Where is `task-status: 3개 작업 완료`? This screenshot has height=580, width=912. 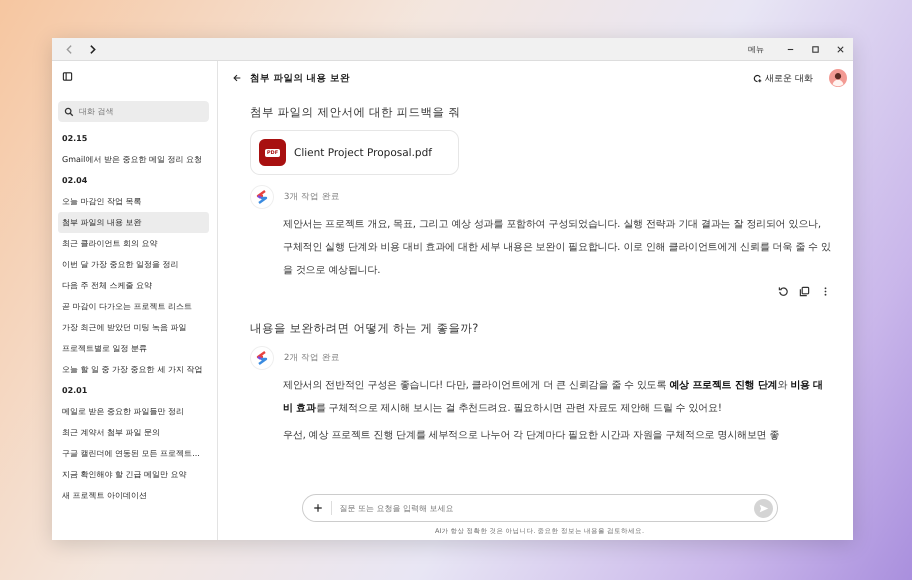
task-status: 3개 작업 완료 is located at coordinates (312, 197).